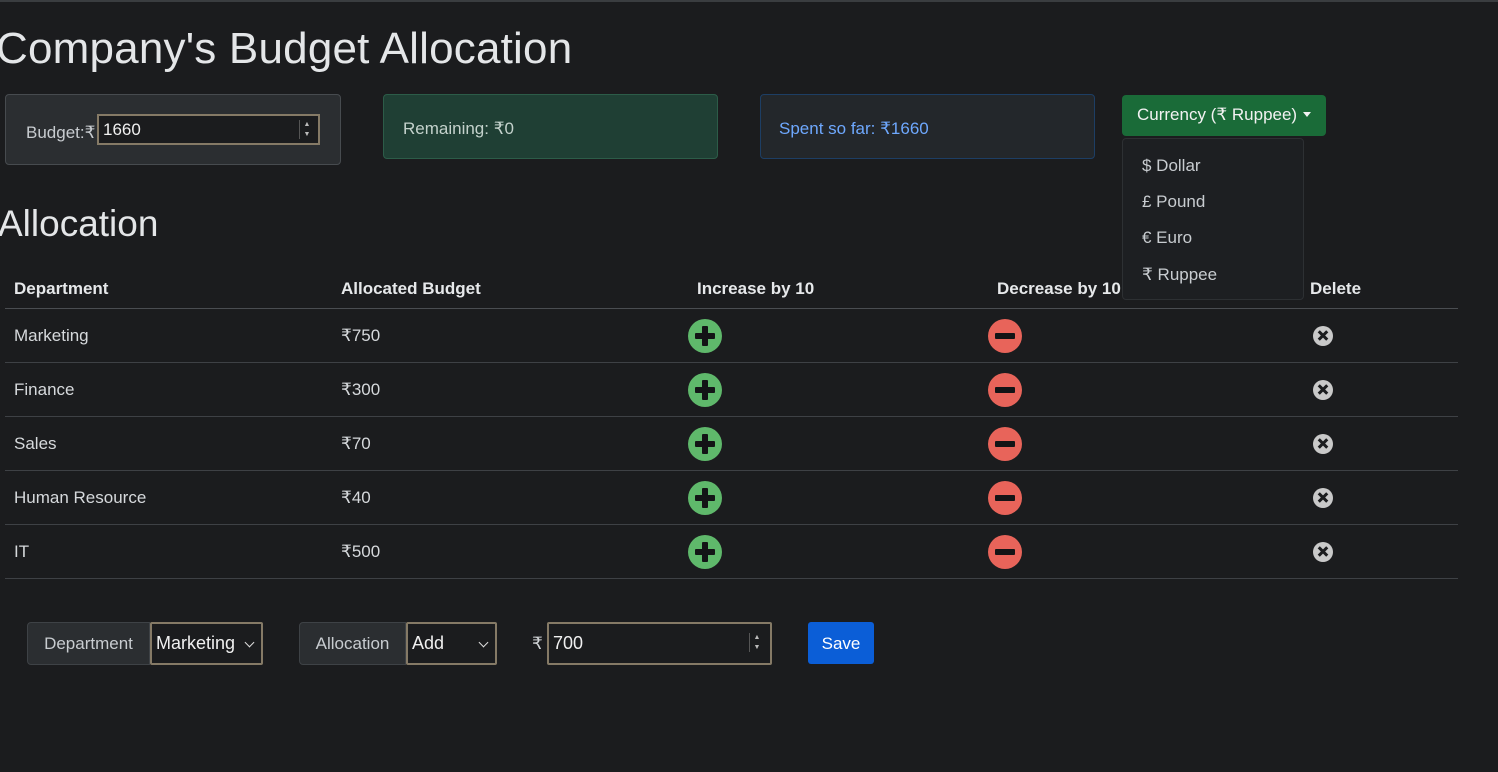  What do you see at coordinates (510, 443) in the screenshot?
I see `budget-cell: ₹70` at bounding box center [510, 443].